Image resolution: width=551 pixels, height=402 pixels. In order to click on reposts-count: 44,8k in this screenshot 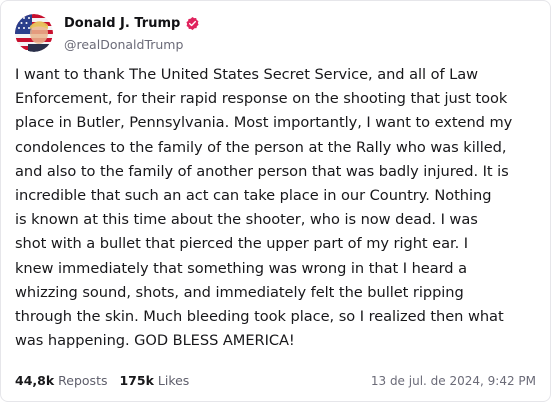, I will do `click(35, 380)`.